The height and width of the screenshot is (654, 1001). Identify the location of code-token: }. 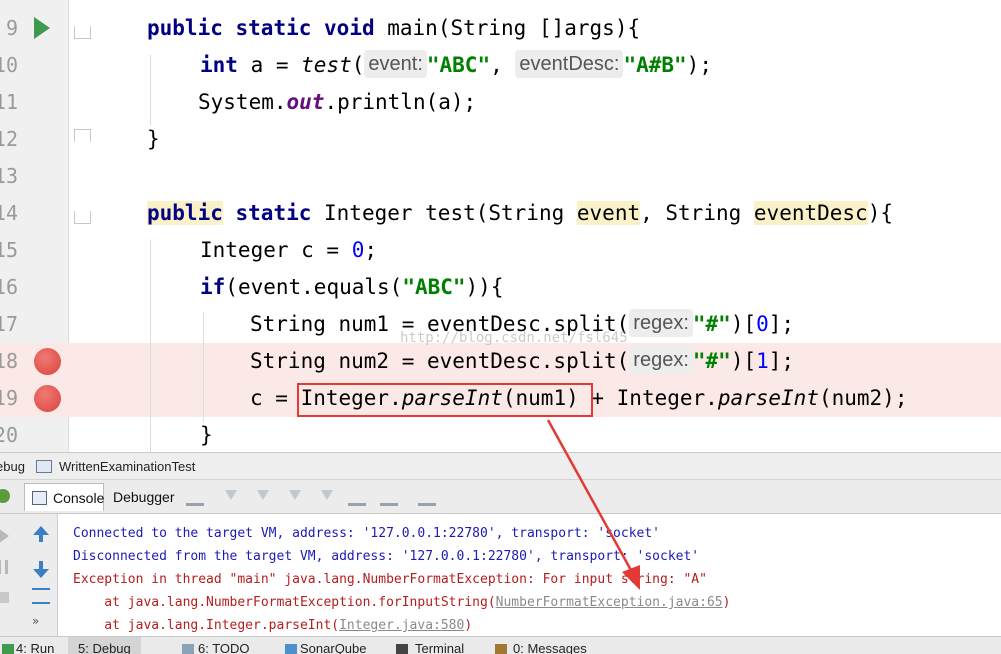
(153, 139).